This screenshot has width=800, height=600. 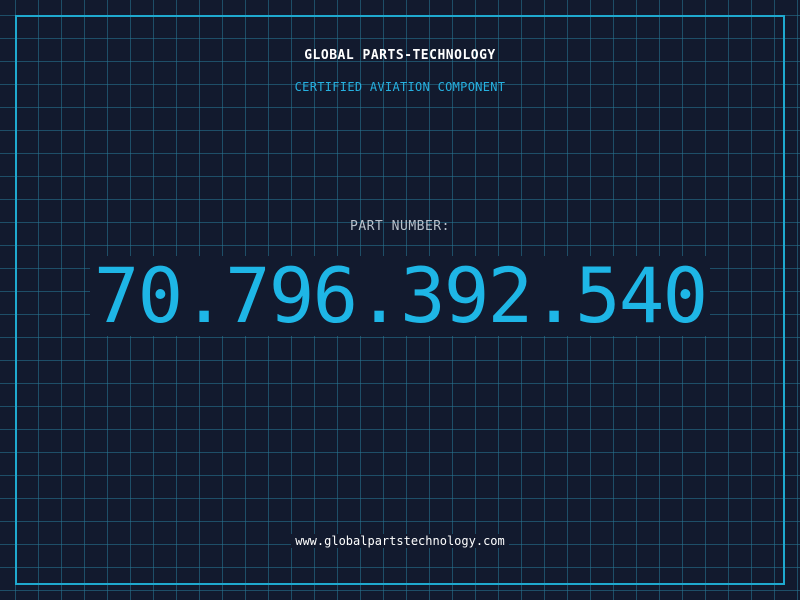 I want to click on part-number-container: 70.796.392.540, so click(x=400, y=296).